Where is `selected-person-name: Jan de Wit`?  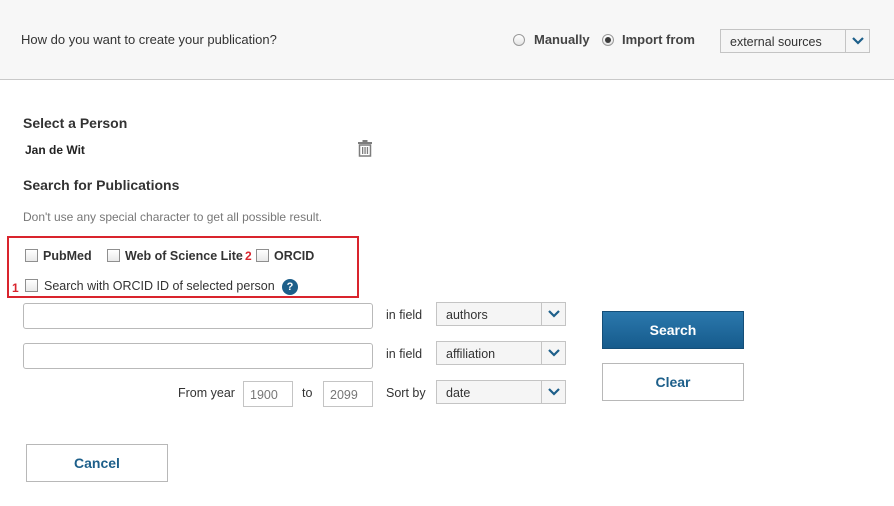 selected-person-name: Jan de Wit is located at coordinates (55, 150).